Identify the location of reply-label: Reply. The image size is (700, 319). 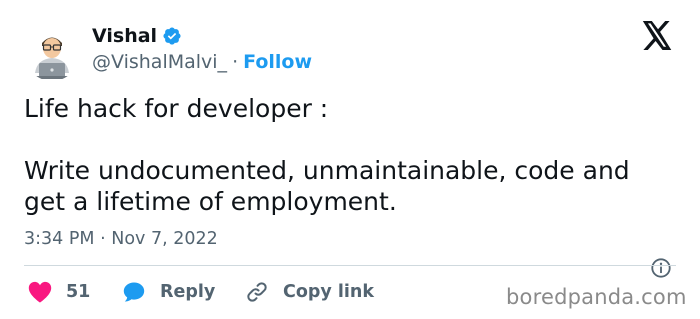
(188, 292).